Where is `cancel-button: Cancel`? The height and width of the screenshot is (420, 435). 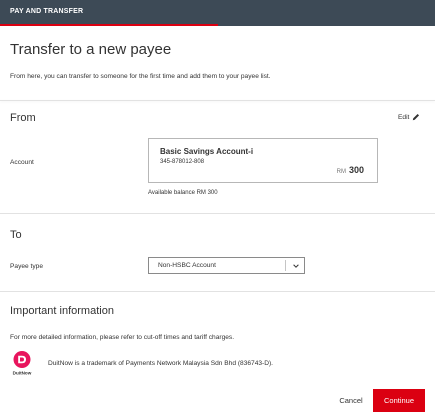 cancel-button: Cancel is located at coordinates (351, 401).